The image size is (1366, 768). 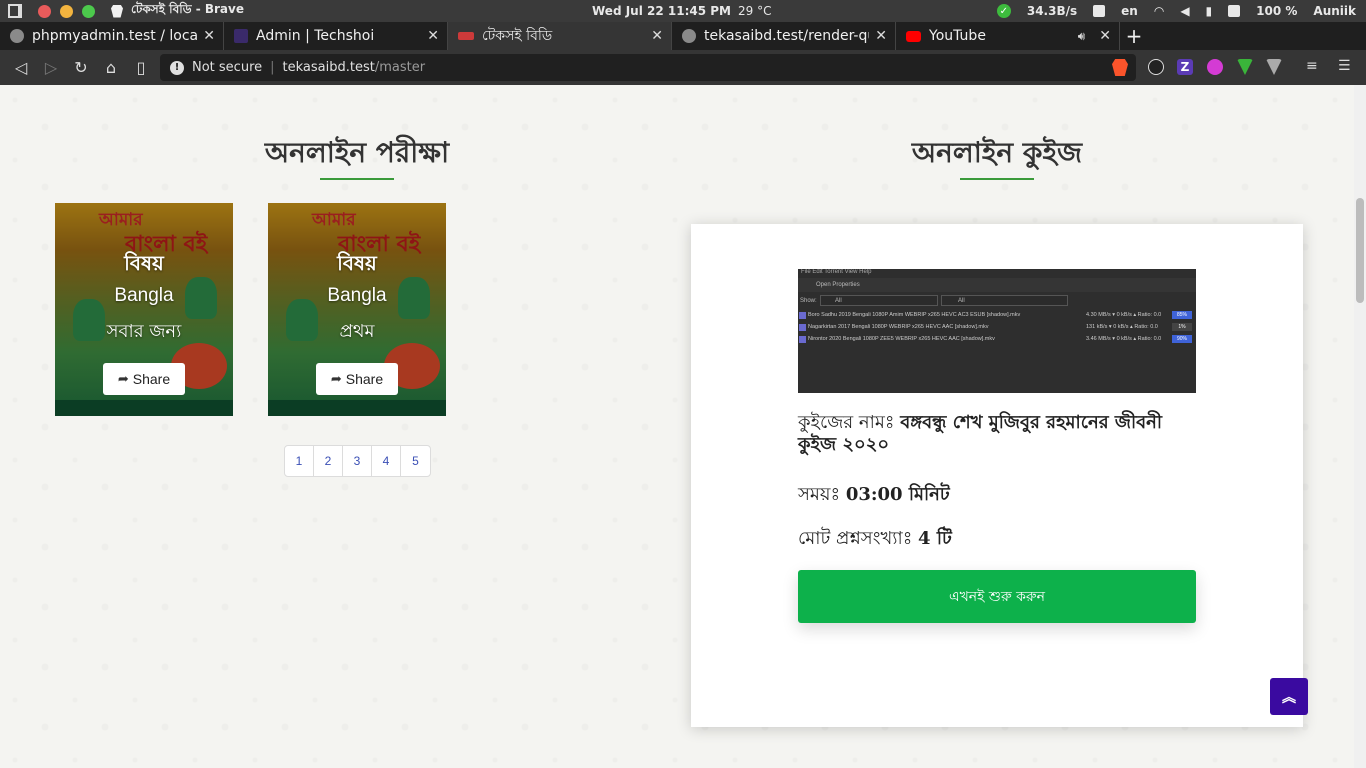 I want to click on tab-label: YouTube, so click(x=957, y=36).